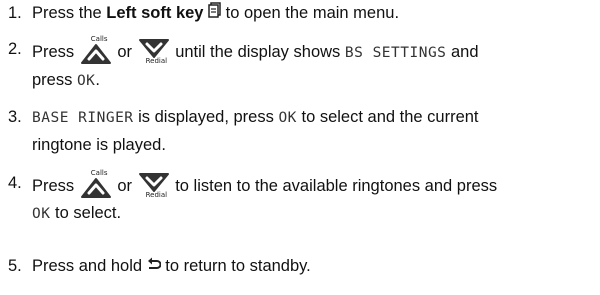 This screenshot has width=600, height=295. Describe the element at coordinates (86, 213) in the screenshot. I see `step-text: to select.` at that location.